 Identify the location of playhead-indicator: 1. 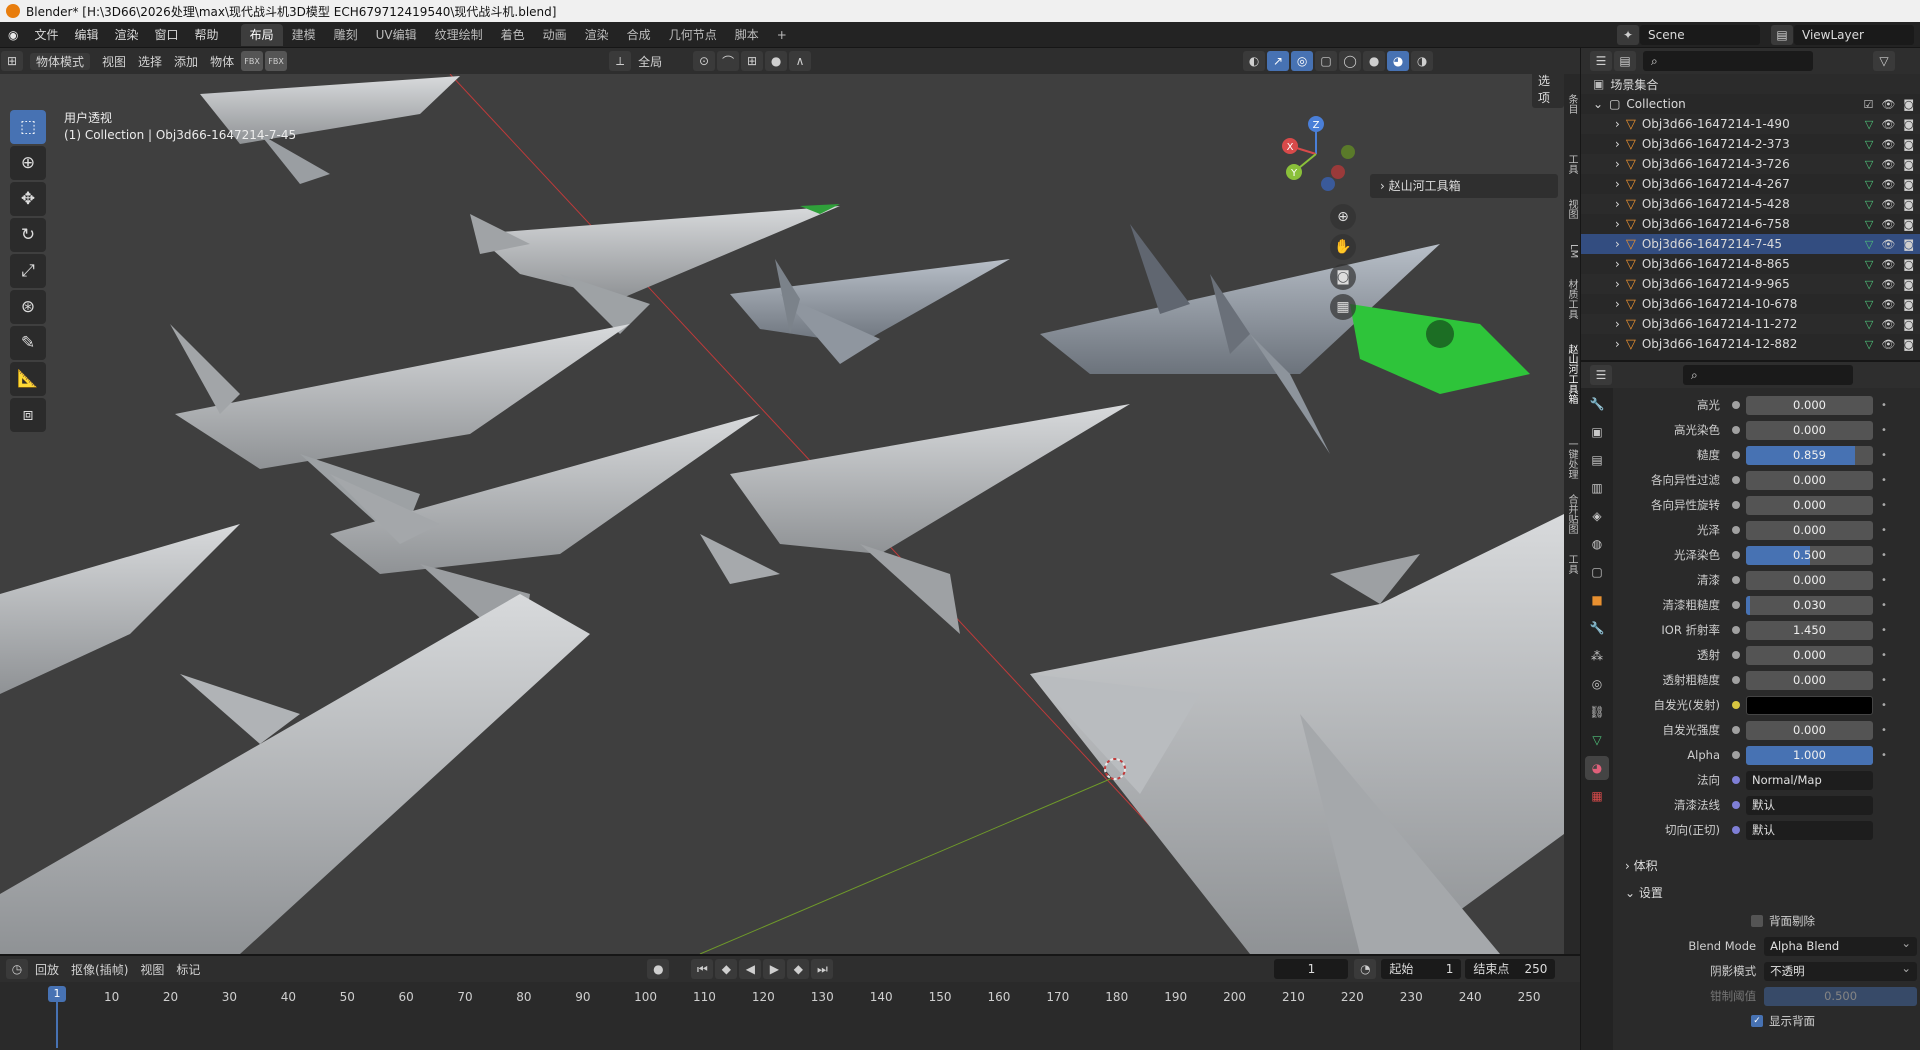
(57, 994).